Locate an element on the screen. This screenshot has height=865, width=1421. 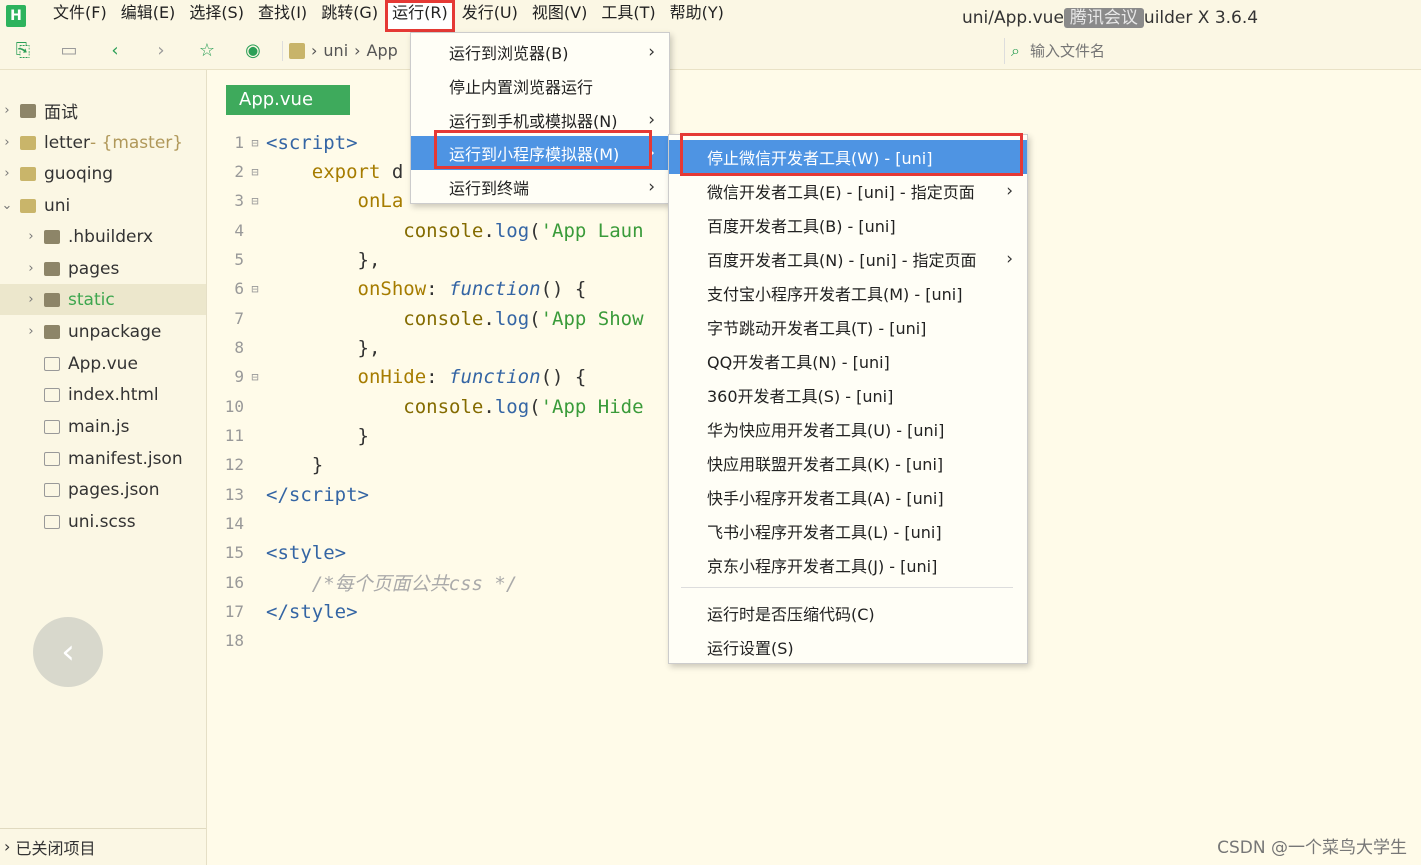
line-number: 9 is located at coordinates (239, 376).